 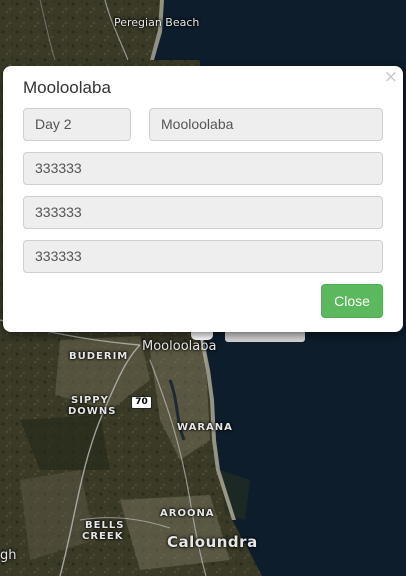 I want to click on map-label-mooloolaba: Mooloolaba, so click(x=179, y=346).